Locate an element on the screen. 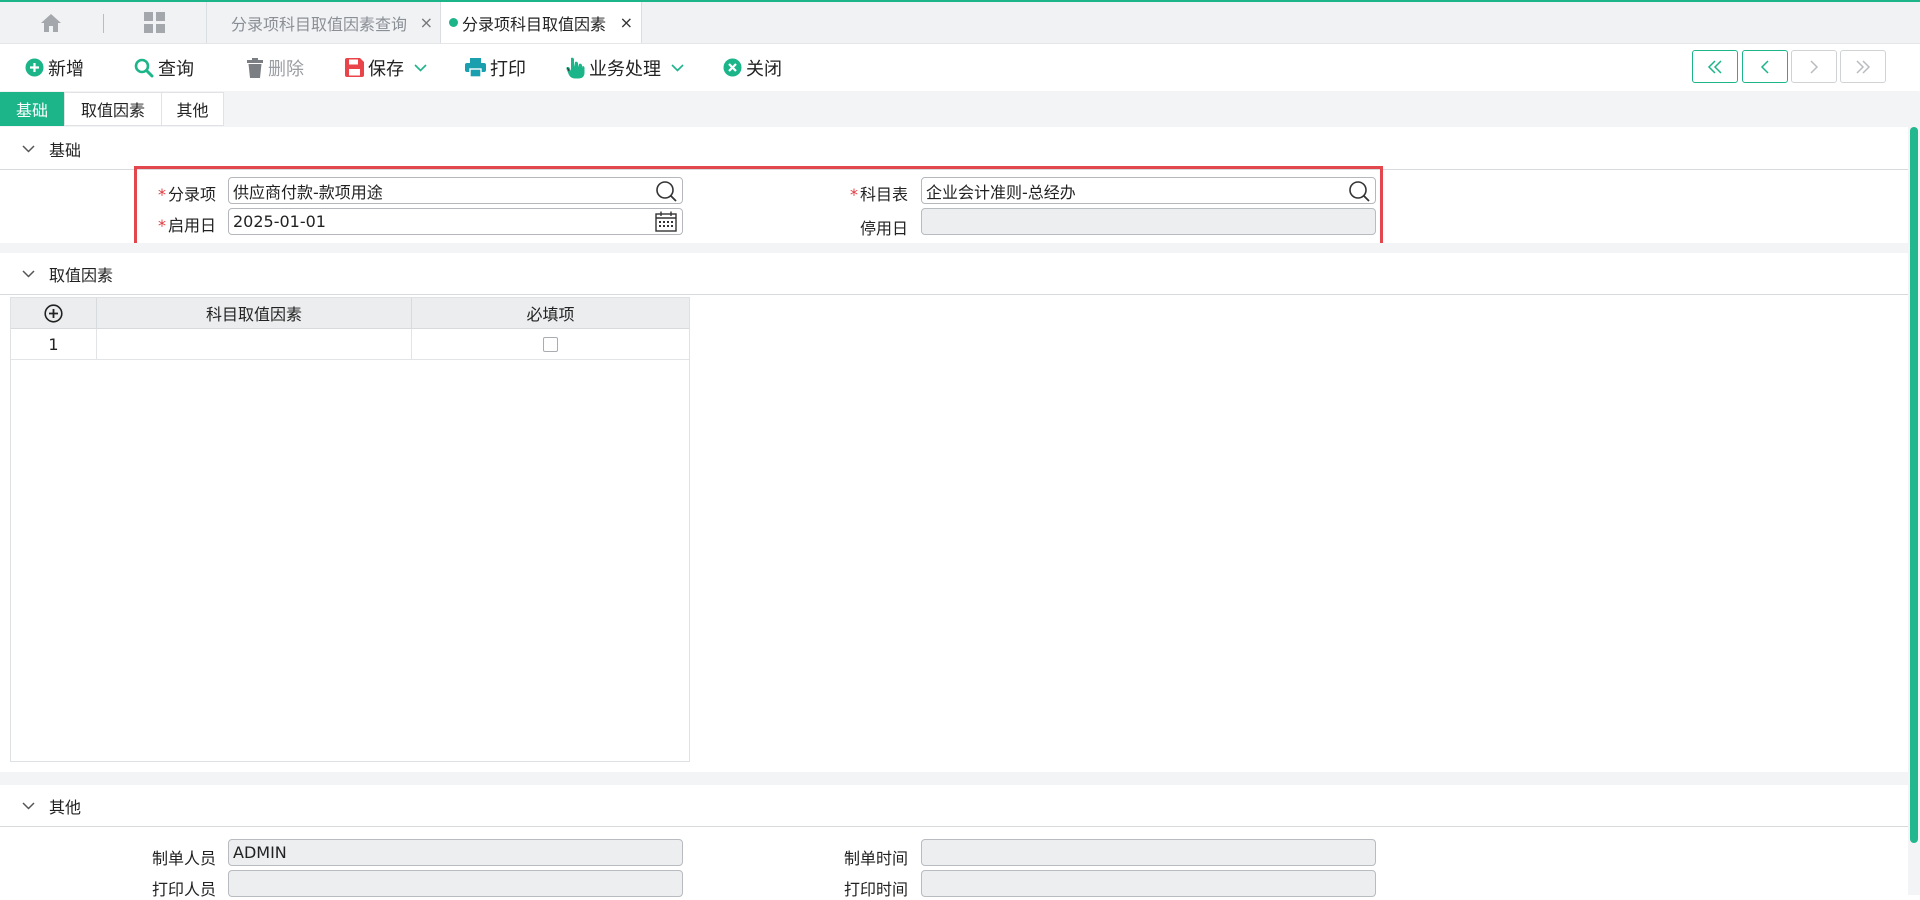 The height and width of the screenshot is (900, 1920). query-label: 查询 is located at coordinates (176, 69).